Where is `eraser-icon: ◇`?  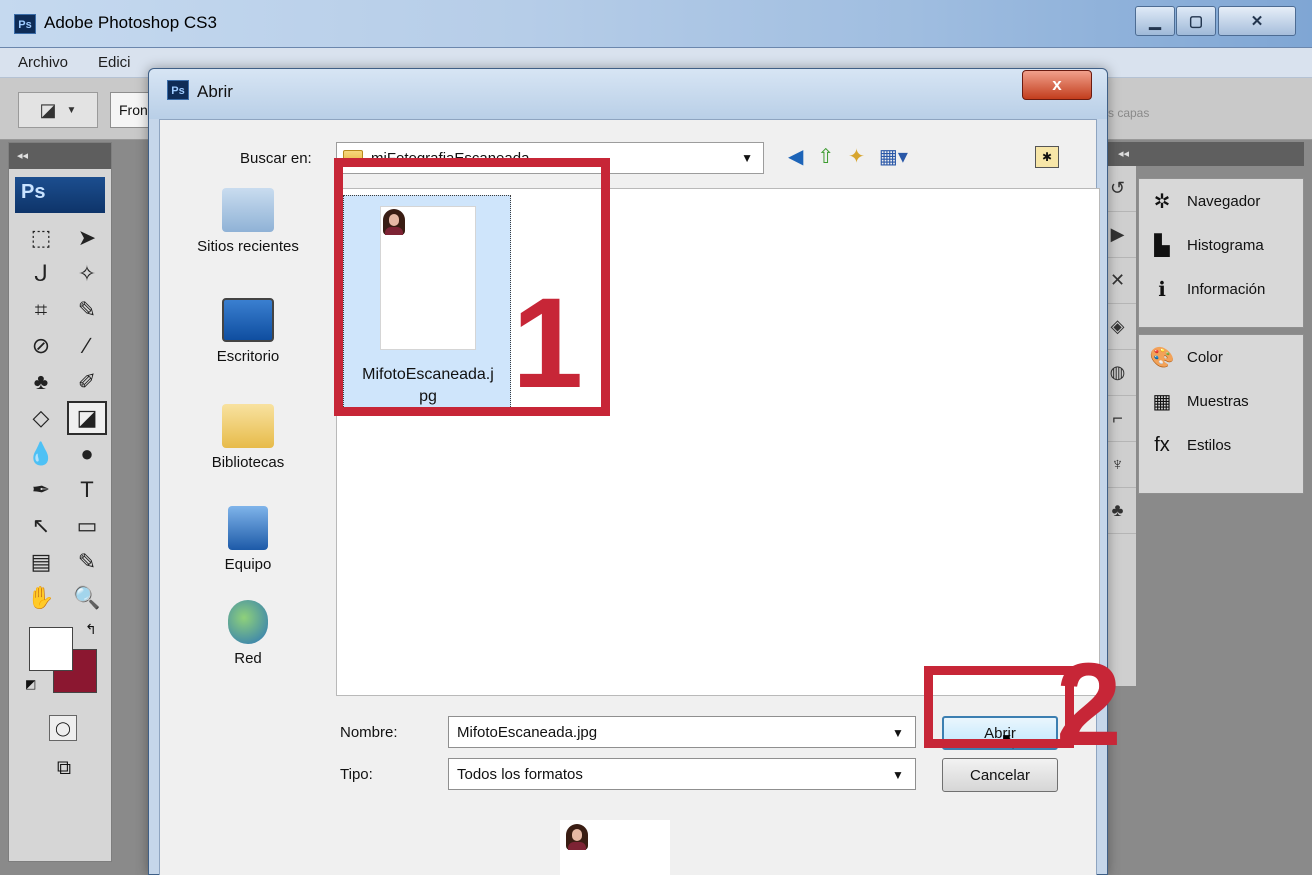
eraser-icon: ◇ is located at coordinates (41, 418).